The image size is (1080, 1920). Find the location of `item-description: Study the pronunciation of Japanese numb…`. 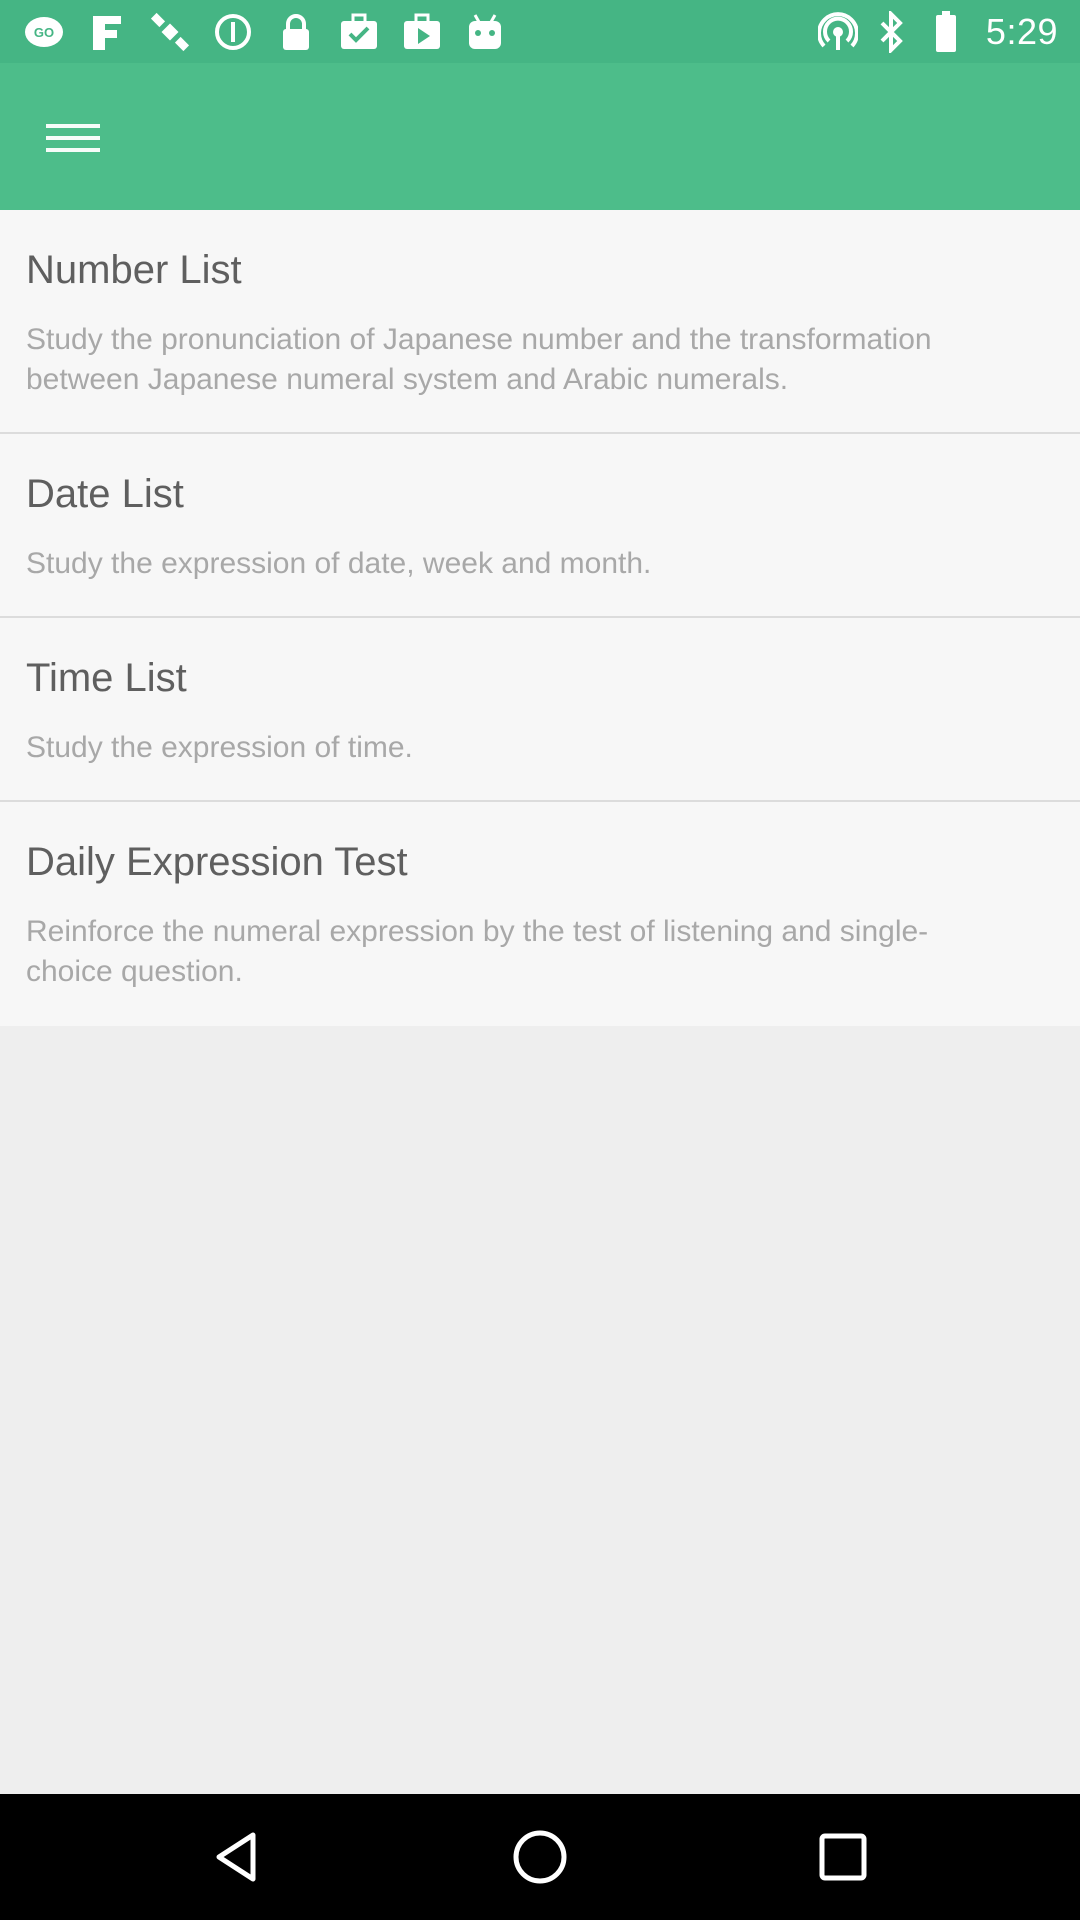

item-description: Study the pronunciation of Japanese numb… is located at coordinates (479, 359).